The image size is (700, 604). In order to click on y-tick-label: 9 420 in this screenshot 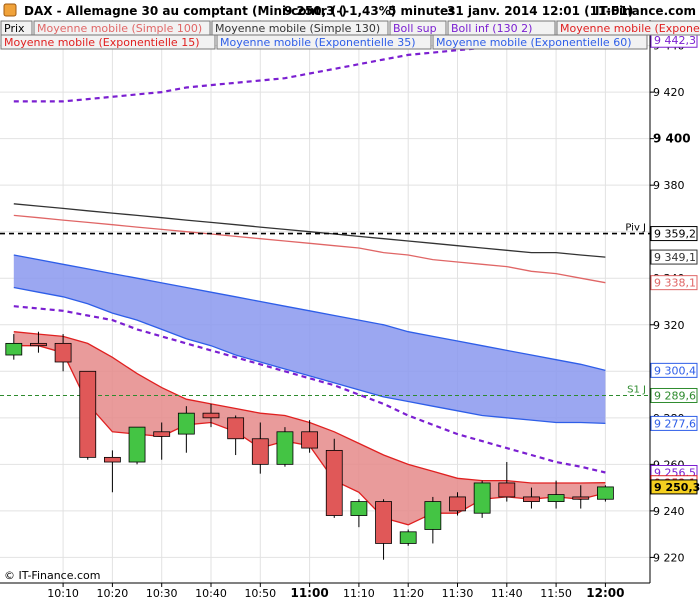, I will do `click(669, 92)`.